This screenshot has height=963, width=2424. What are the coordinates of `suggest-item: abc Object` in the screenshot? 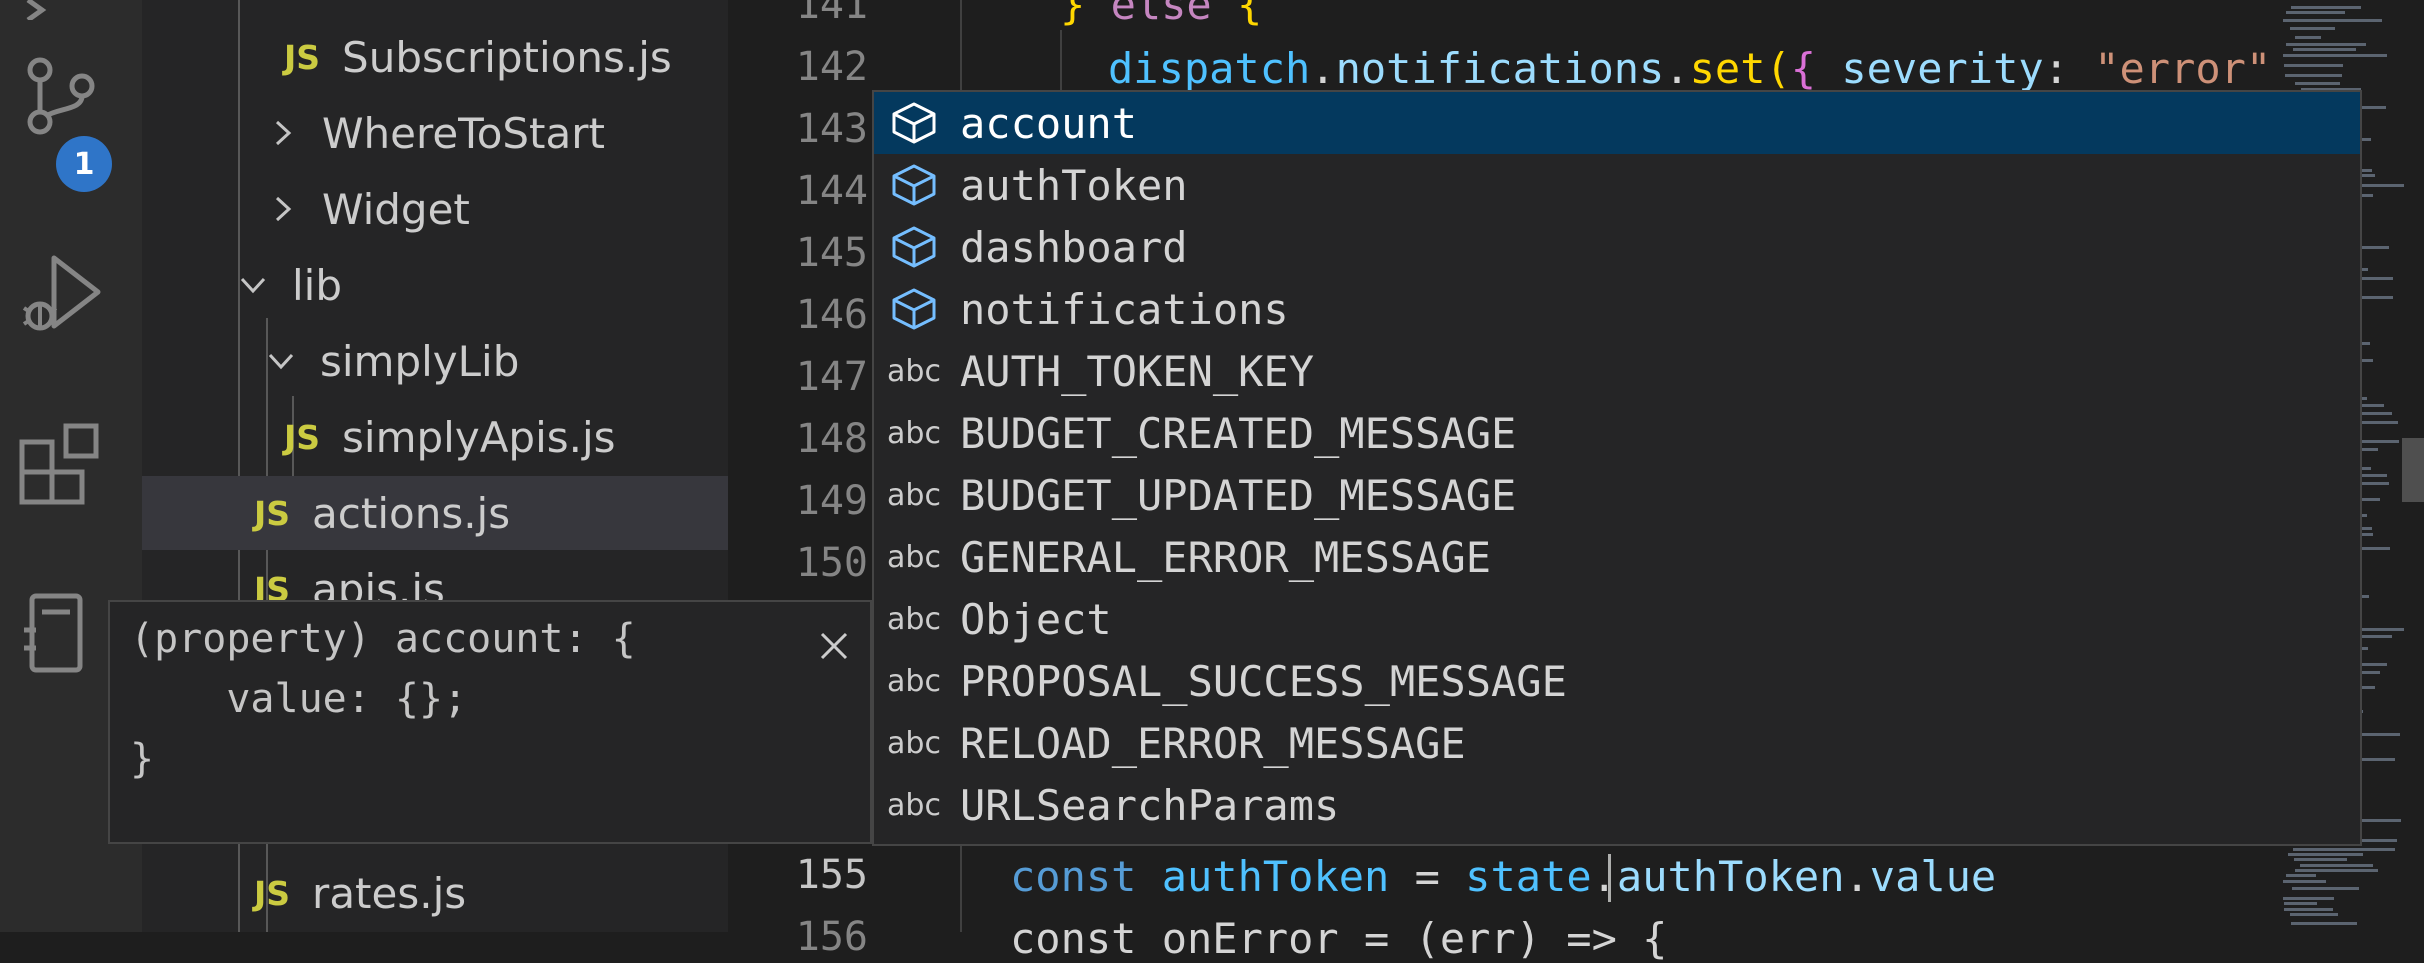 It's located at (1617, 619).